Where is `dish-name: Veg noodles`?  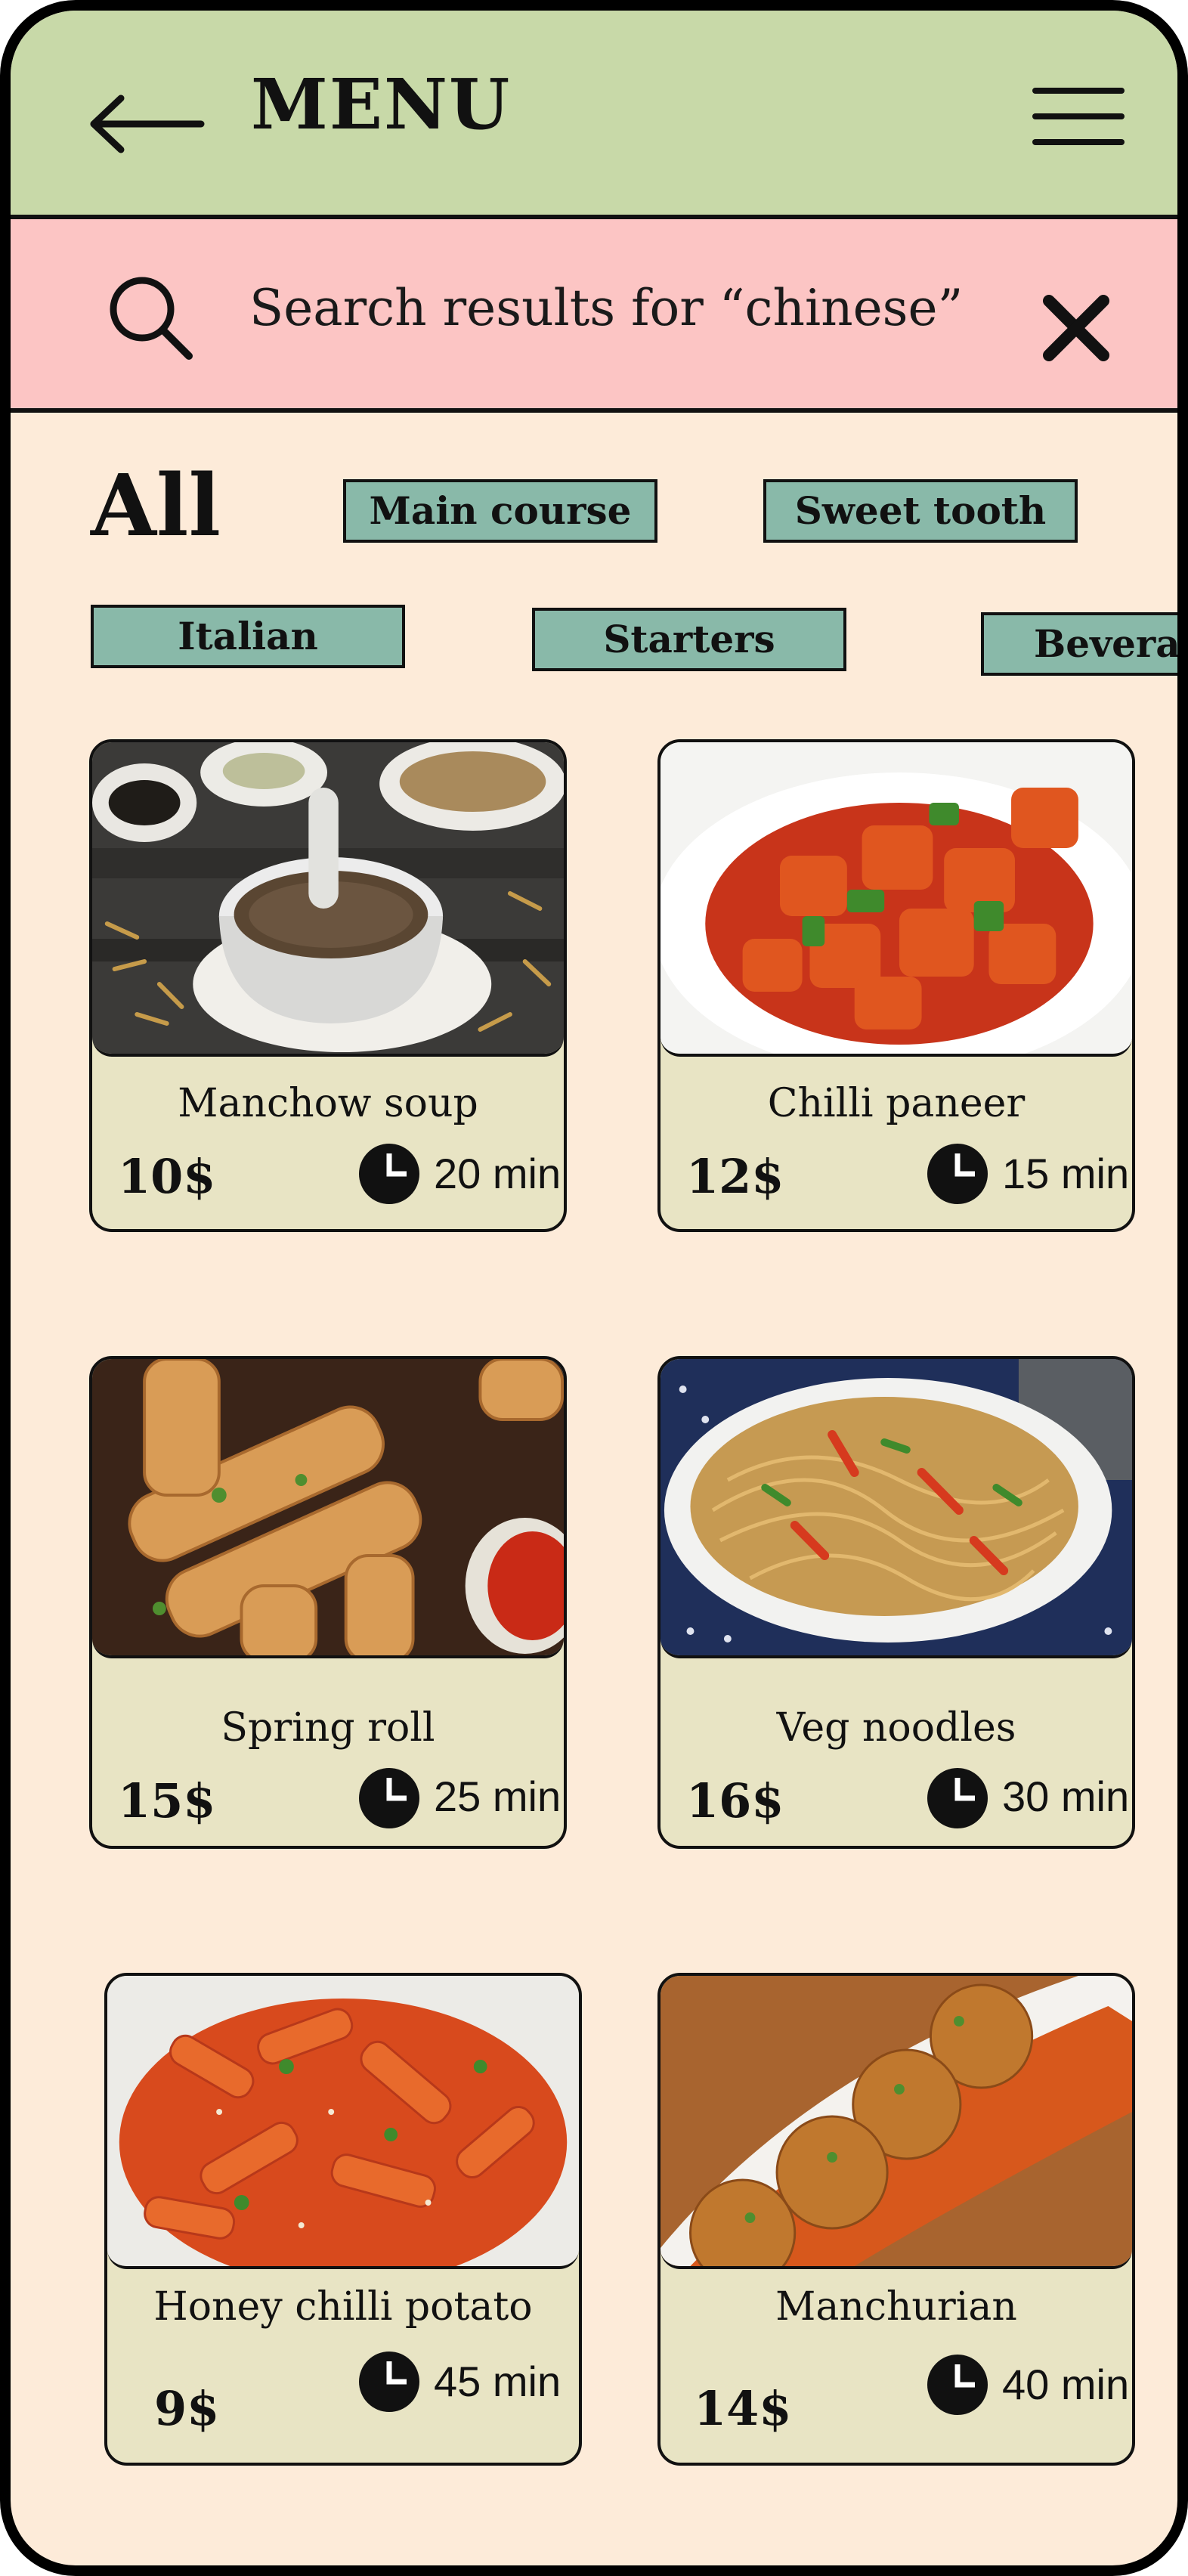
dish-name: Veg noodles is located at coordinates (896, 1728).